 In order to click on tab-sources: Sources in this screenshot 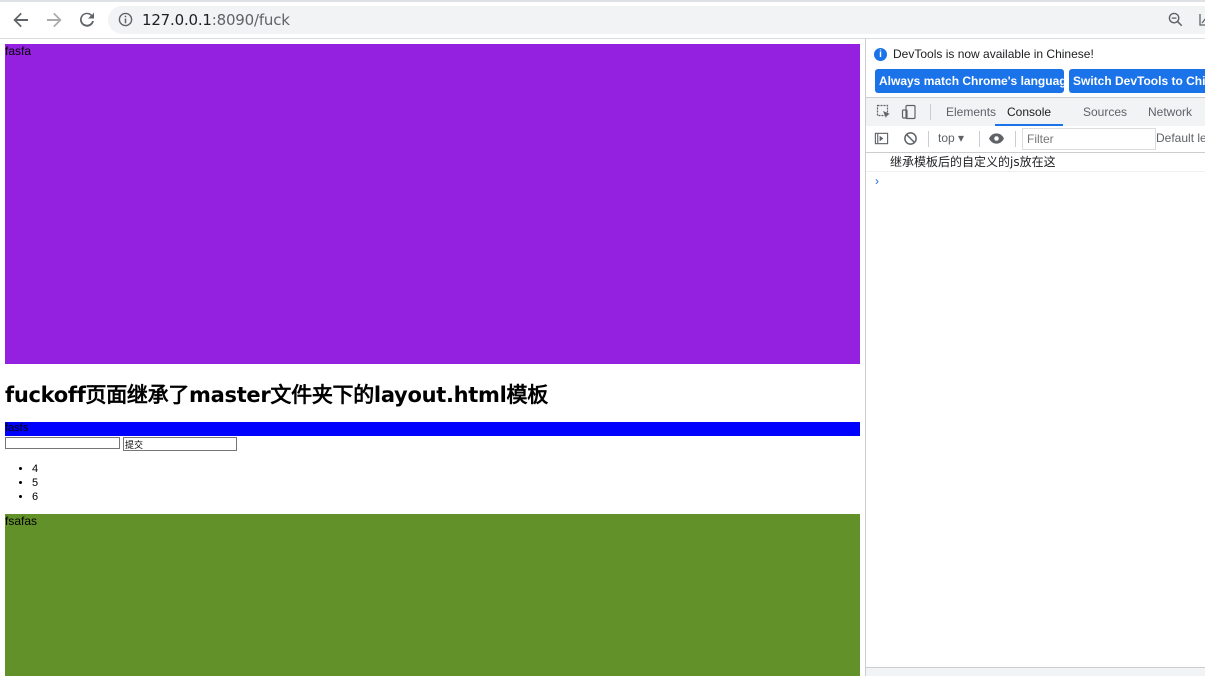, I will do `click(1105, 112)`.